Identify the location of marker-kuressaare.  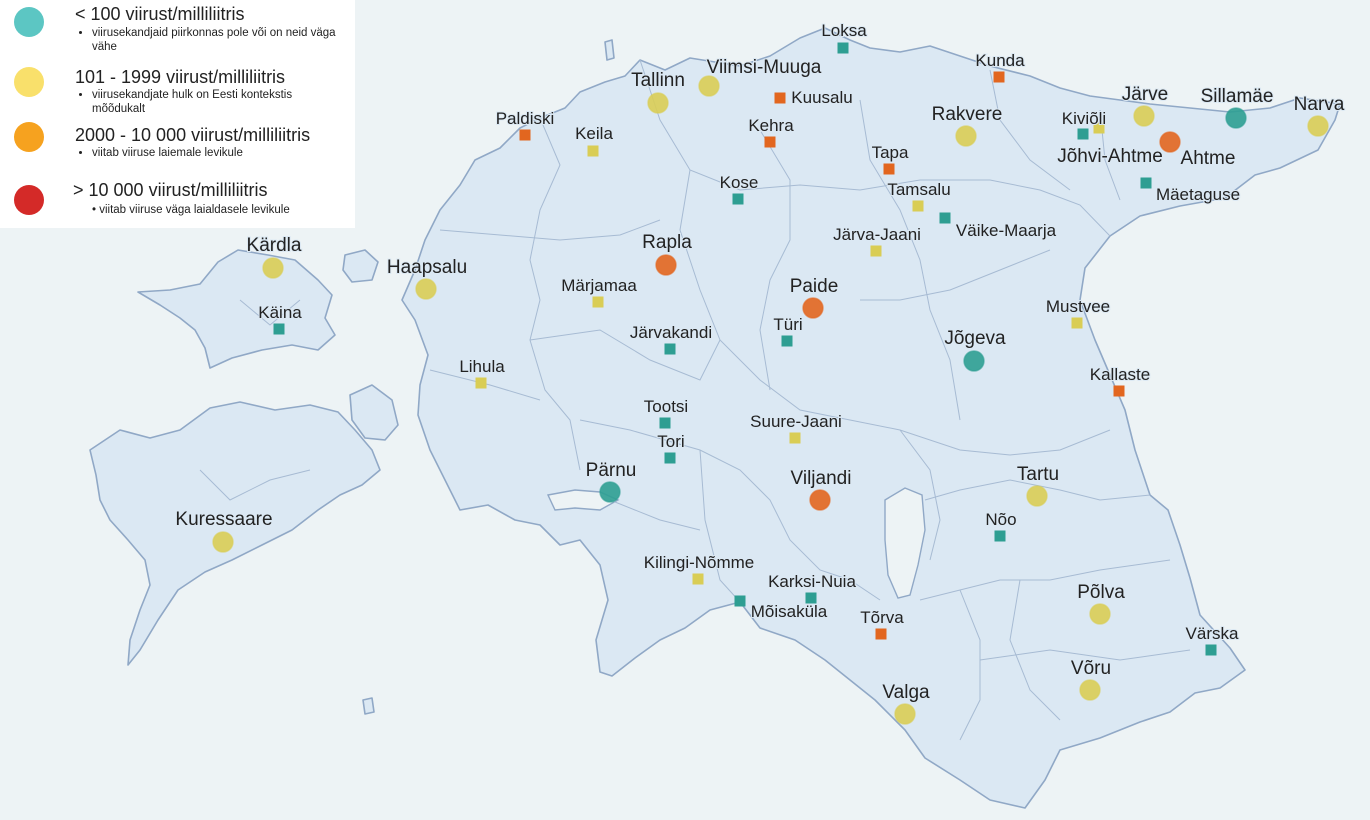
(223, 542).